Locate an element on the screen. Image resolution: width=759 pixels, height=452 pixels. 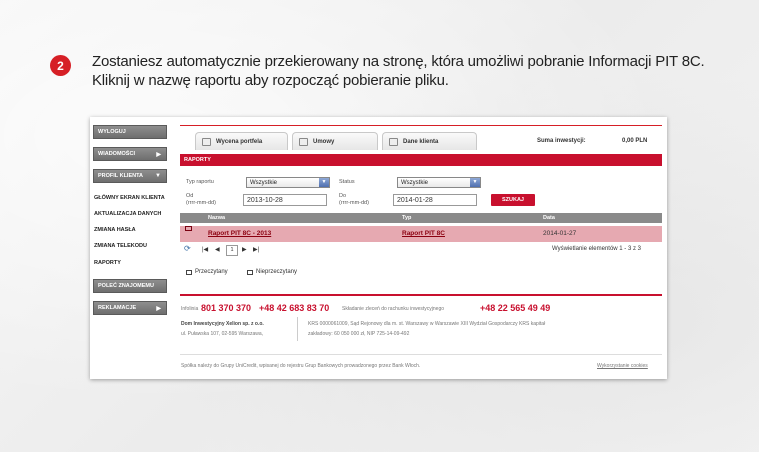
report-type-link: Raport PIT 8C is located at coordinates (423, 233).